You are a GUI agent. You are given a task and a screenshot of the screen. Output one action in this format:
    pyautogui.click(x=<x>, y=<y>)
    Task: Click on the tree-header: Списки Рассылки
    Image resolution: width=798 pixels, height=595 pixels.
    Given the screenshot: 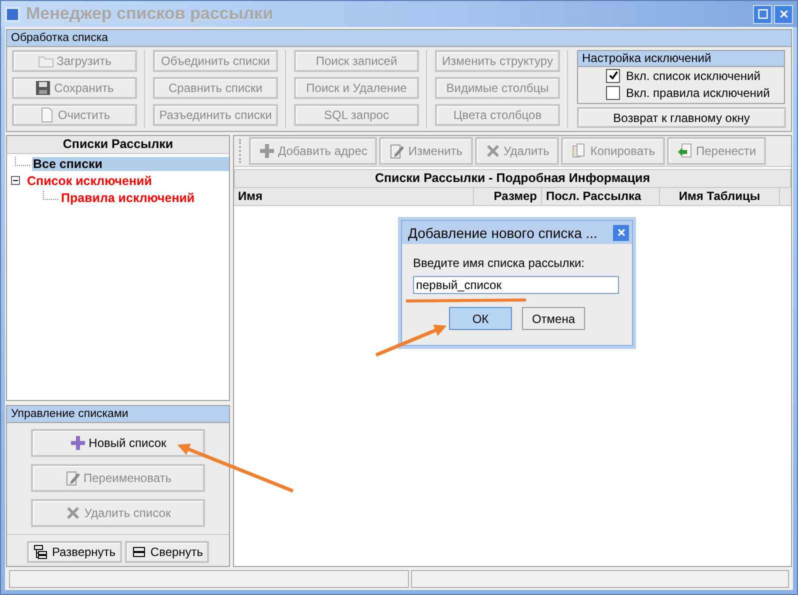 What is the action you would take?
    pyautogui.click(x=118, y=145)
    